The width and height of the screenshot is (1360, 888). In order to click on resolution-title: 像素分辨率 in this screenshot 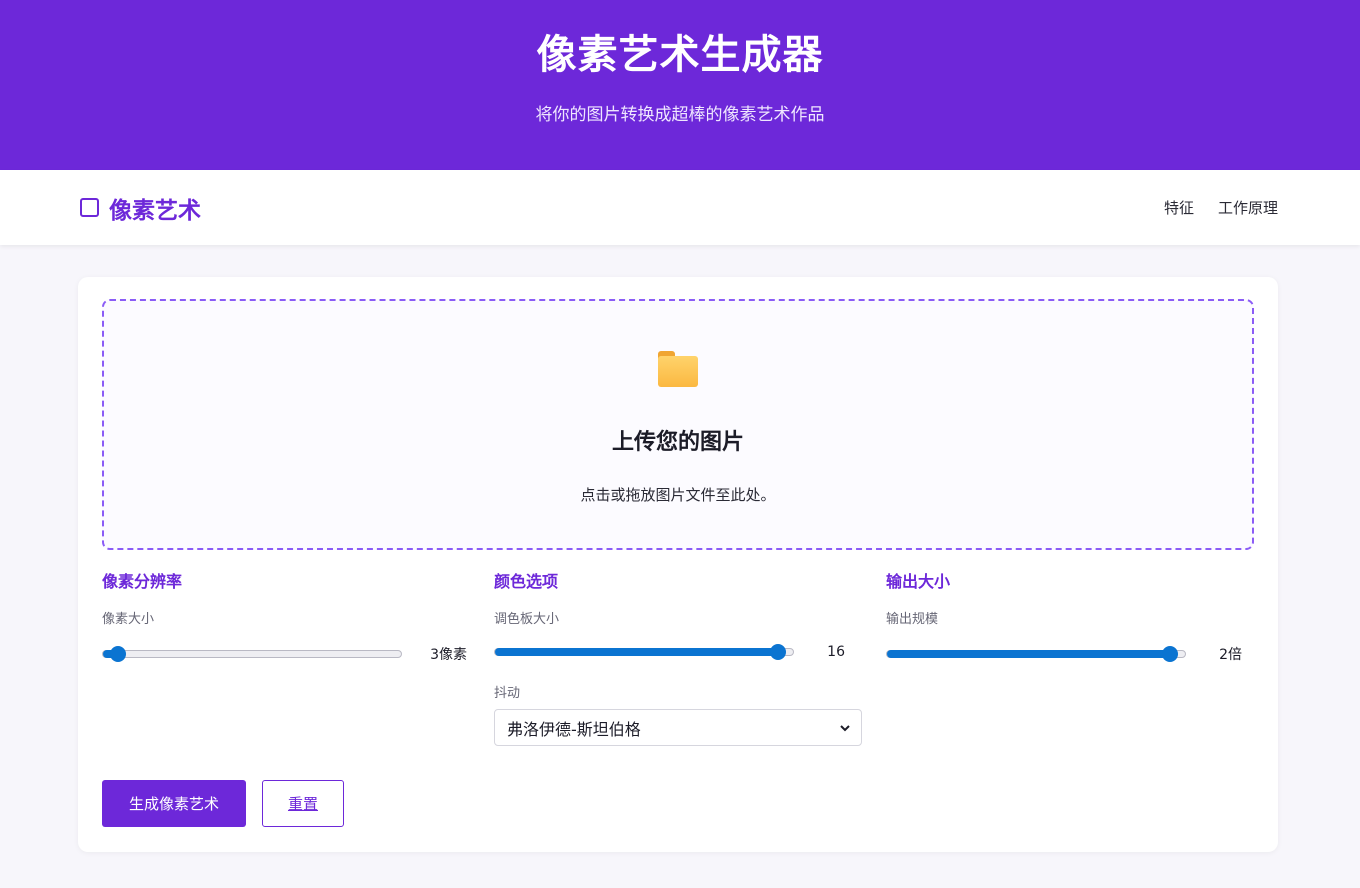, I will do `click(142, 581)`.